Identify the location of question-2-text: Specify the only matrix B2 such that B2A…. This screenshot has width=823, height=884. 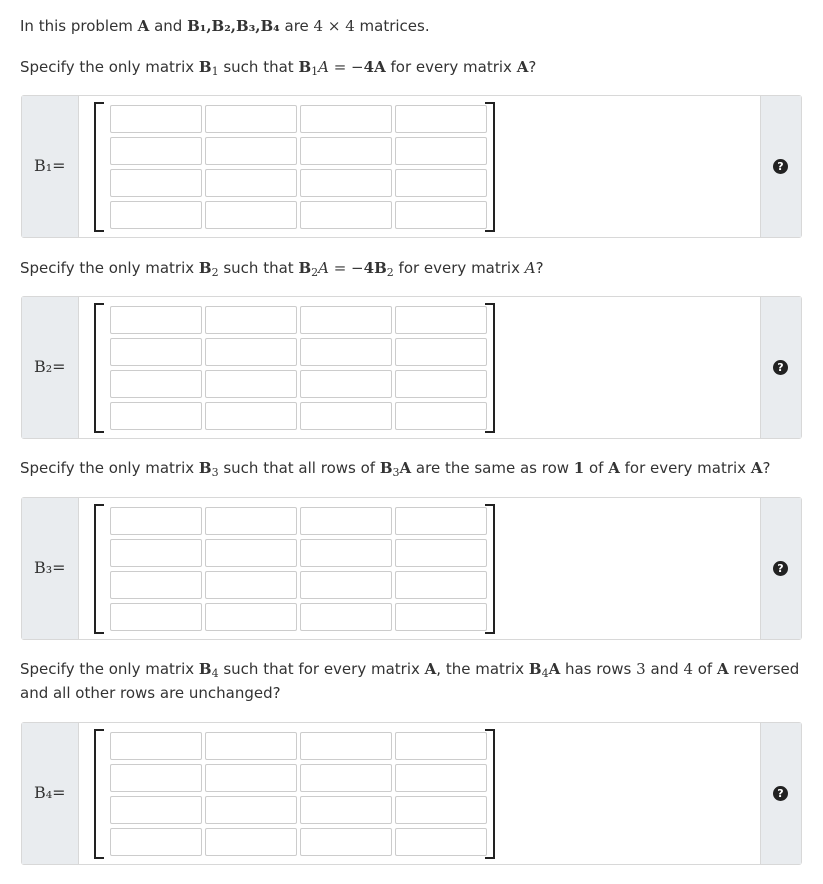
(282, 269).